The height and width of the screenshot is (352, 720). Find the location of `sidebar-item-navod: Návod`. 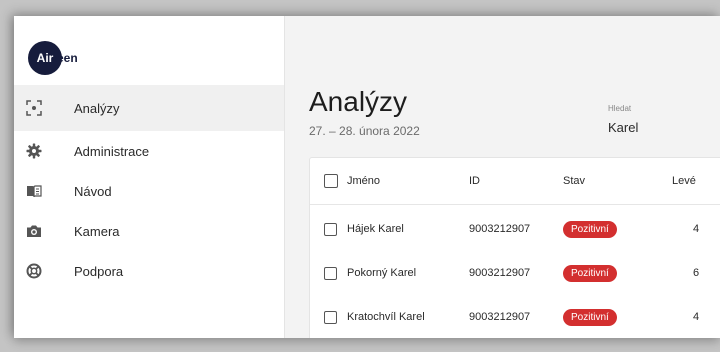

sidebar-item-navod: Návod is located at coordinates (149, 191).